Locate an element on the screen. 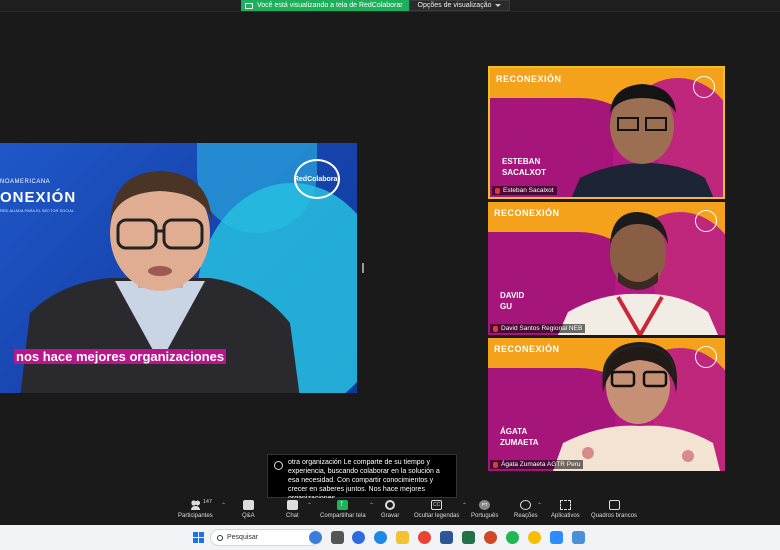  burned-in-caption: nos hace mejores organizaciones is located at coordinates (120, 356).